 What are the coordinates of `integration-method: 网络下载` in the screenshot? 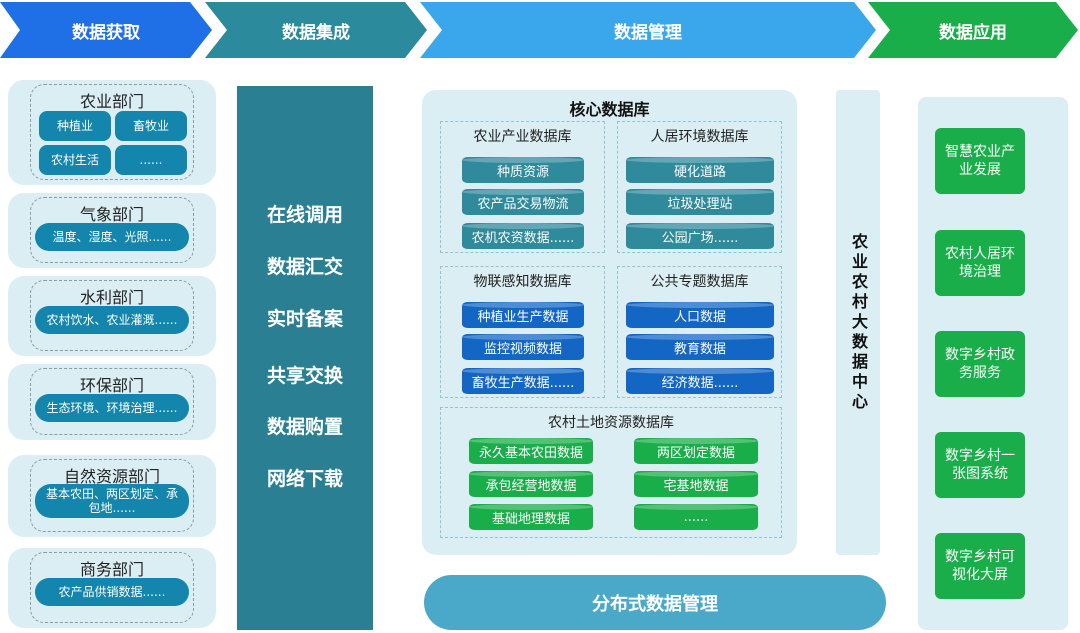 It's located at (304, 479).